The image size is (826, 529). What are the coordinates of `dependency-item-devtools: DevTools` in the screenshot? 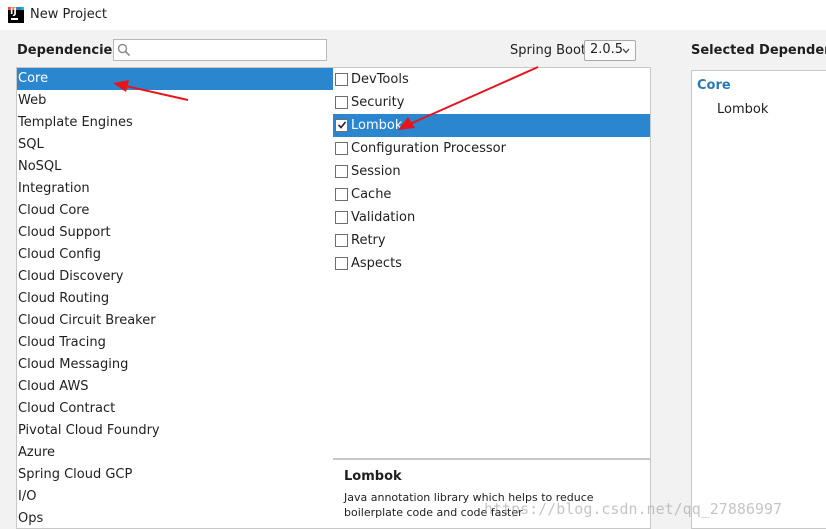 It's located at (491, 79).